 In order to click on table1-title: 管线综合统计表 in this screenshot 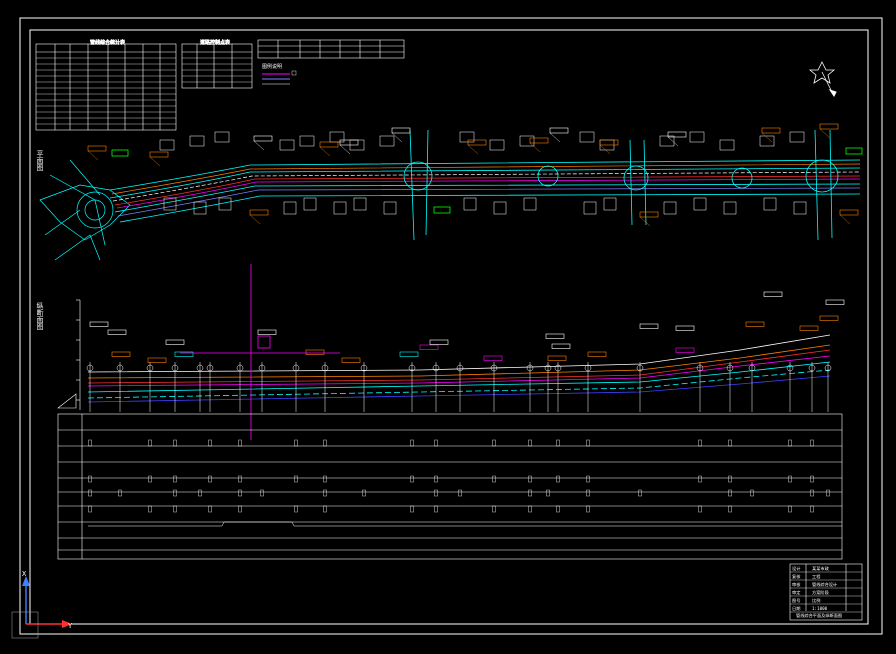, I will do `click(107, 42)`.